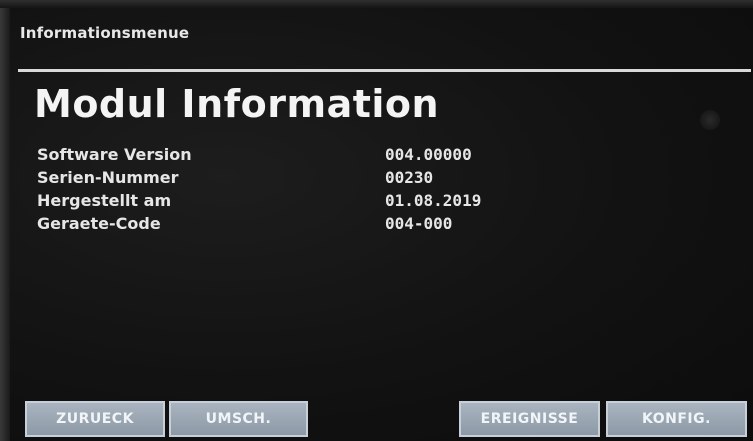  Describe the element at coordinates (5, 220) in the screenshot. I see `screen-bezel-left` at that location.